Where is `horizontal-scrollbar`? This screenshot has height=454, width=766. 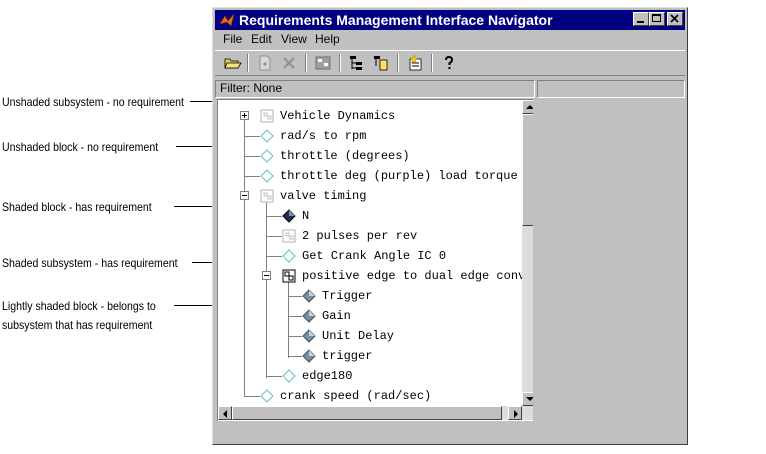
horizontal-scrollbar is located at coordinates (370, 413).